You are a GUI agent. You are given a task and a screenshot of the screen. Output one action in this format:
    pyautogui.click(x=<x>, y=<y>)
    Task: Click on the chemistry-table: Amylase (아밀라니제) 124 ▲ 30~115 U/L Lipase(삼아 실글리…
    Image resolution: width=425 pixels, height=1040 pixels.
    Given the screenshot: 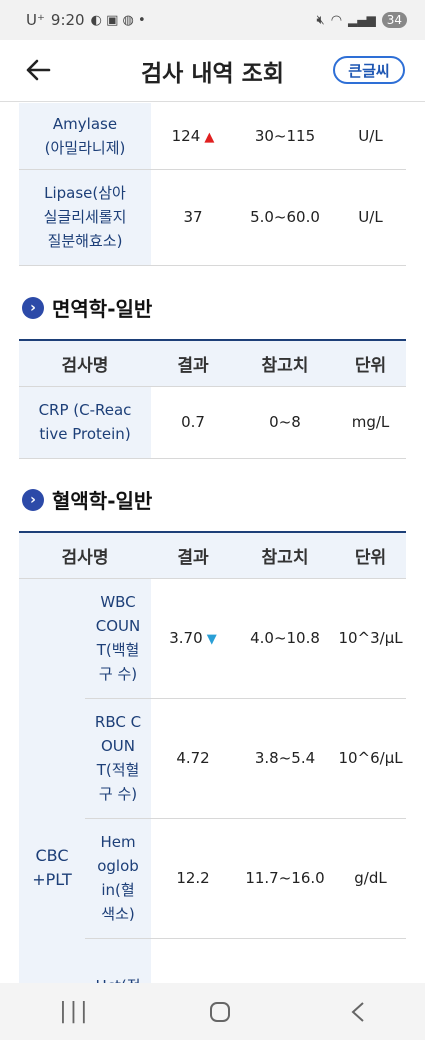 What is the action you would take?
    pyautogui.click(x=212, y=184)
    